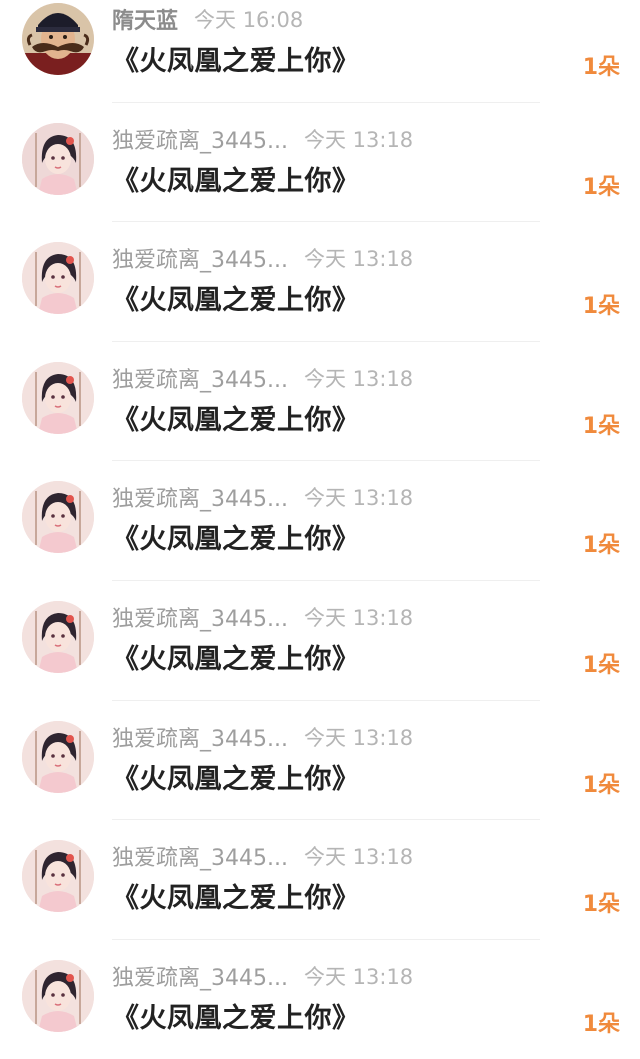 Image resolution: width=640 pixels, height=1059 pixels. I want to click on sender-name: 隋天蓝, so click(145, 19).